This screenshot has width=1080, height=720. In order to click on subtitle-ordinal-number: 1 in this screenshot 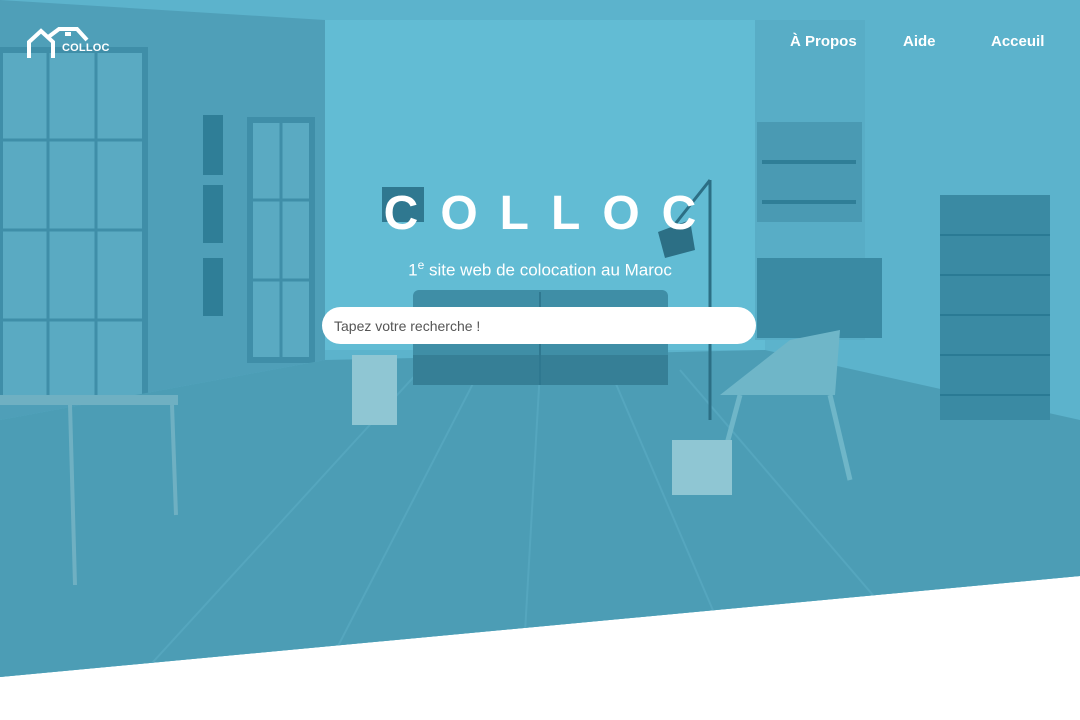, I will do `click(413, 270)`.